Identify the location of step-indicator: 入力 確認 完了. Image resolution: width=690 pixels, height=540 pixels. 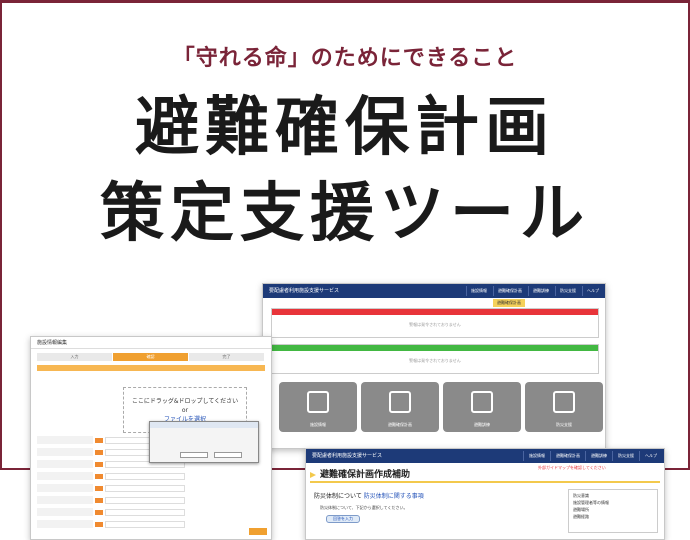
(151, 357).